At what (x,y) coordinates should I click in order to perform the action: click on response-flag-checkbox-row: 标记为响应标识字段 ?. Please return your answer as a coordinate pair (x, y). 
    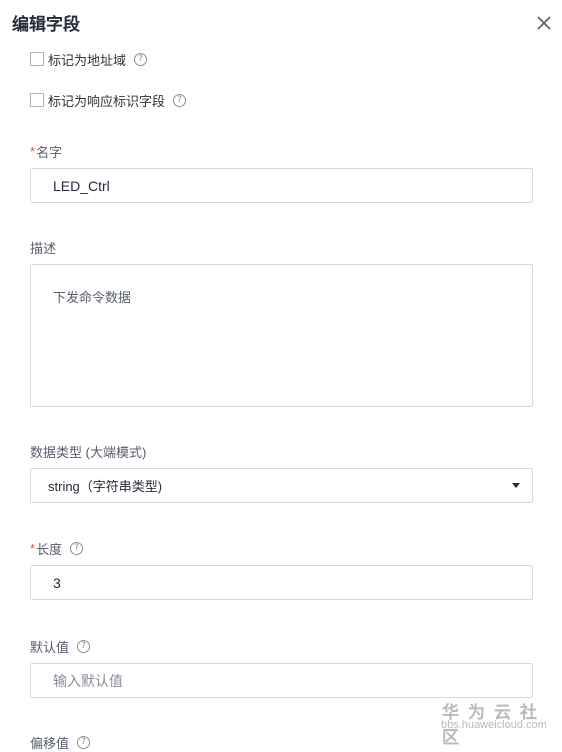
    Looking at the image, I should click on (108, 100).